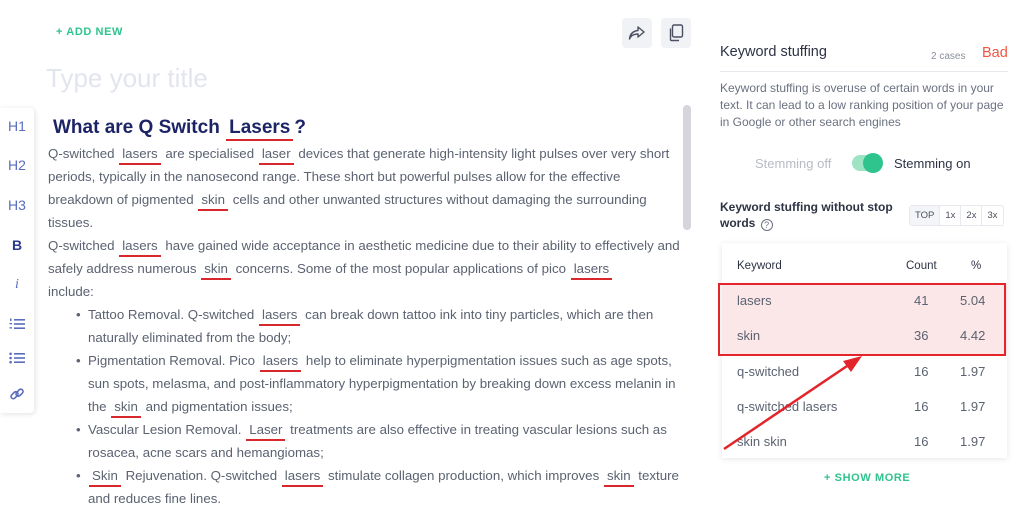 The width and height of the screenshot is (1024, 531). Describe the element at coordinates (864, 265) in the screenshot. I see `table-header: Keyword Count %` at that location.